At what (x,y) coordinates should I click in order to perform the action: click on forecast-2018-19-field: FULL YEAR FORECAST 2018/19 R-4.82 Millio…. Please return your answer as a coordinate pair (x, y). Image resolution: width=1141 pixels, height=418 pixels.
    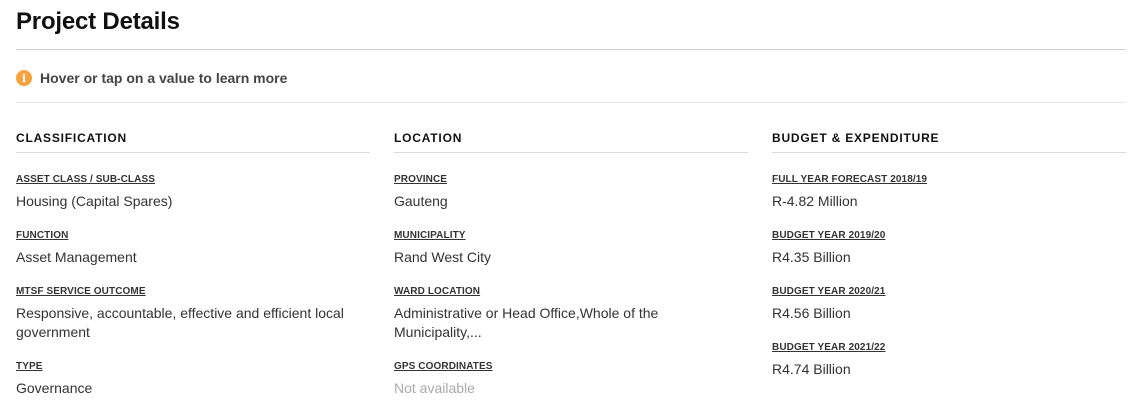
    Looking at the image, I should click on (949, 190).